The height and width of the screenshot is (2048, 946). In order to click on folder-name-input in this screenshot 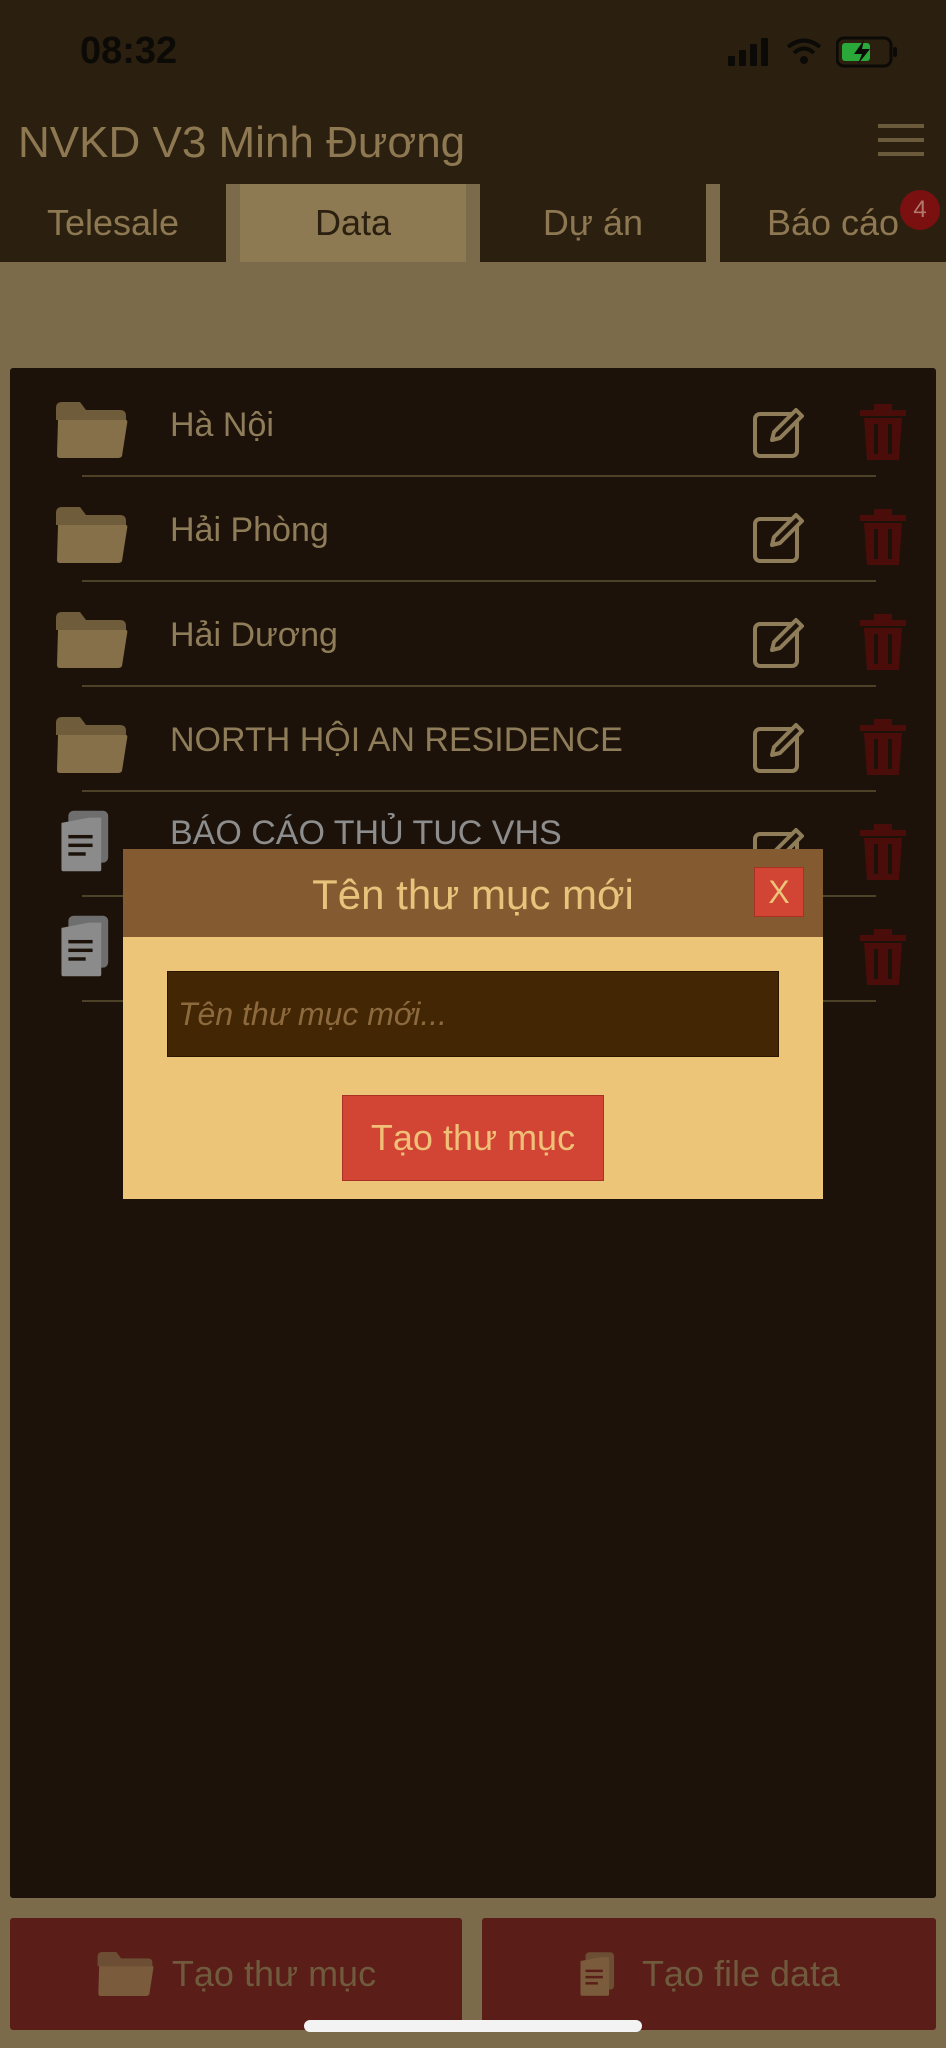, I will do `click(473, 1014)`.